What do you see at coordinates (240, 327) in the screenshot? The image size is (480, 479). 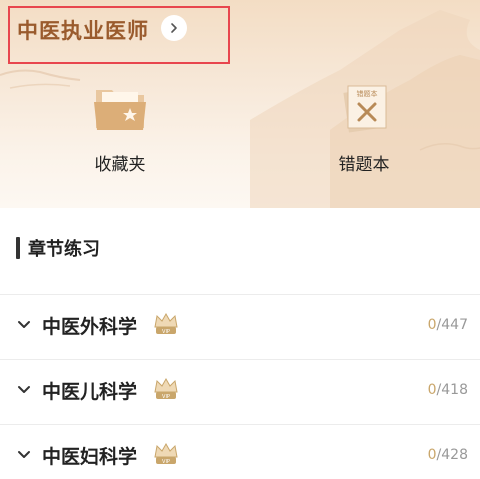 I see `chapter-row: 中医外科学 VIP 0/447` at bounding box center [240, 327].